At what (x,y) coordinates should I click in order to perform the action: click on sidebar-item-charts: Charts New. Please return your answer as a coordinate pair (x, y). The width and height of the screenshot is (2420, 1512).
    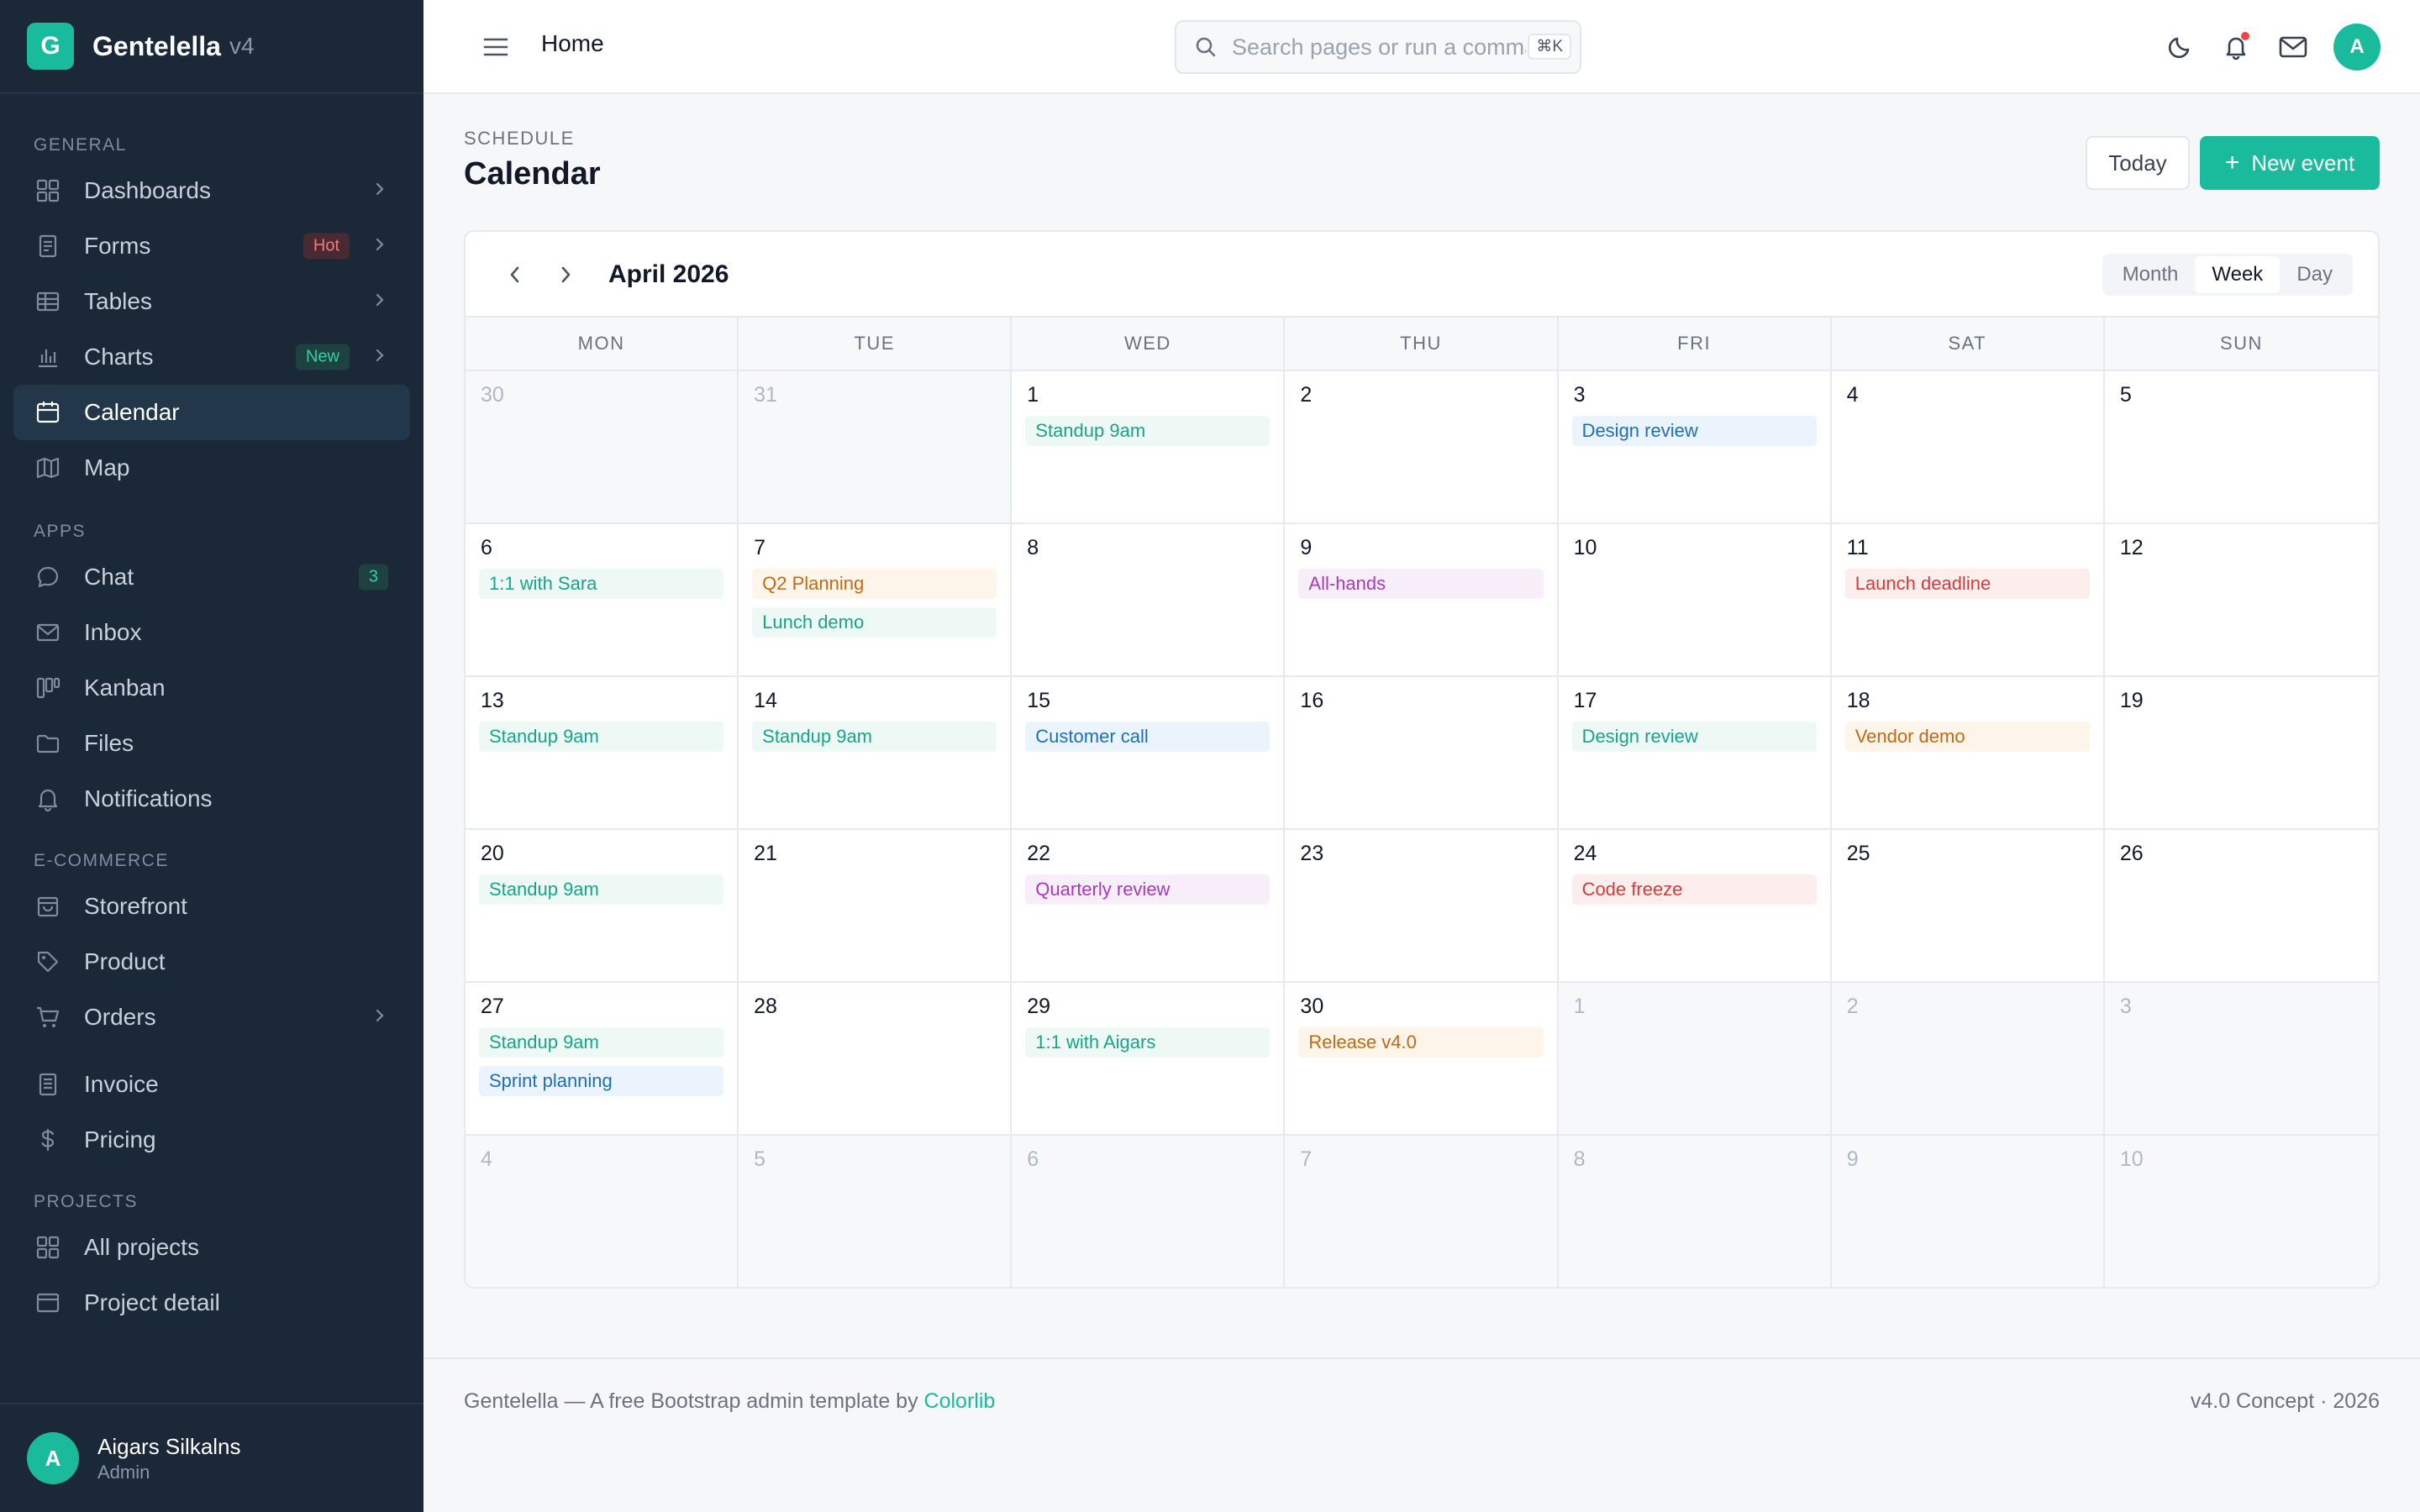
    Looking at the image, I should click on (211, 357).